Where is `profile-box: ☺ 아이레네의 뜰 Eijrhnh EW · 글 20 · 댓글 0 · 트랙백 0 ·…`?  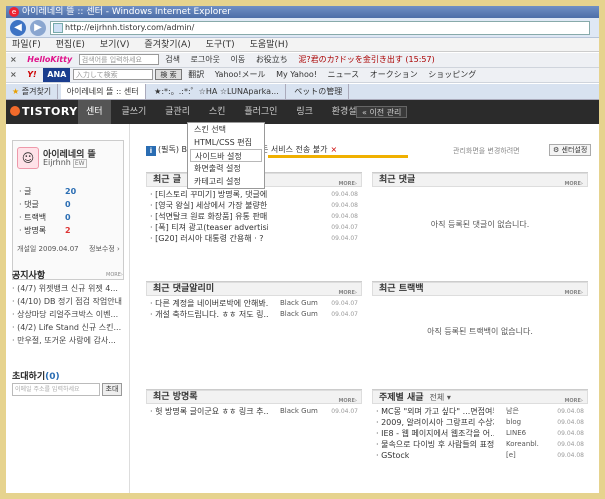
profile-box: ☺ 아이레네의 뜰 Eijrhnh EW · 글 20 · 댓글 0 · 트랙백 0 ·… is located at coordinates (68, 210).